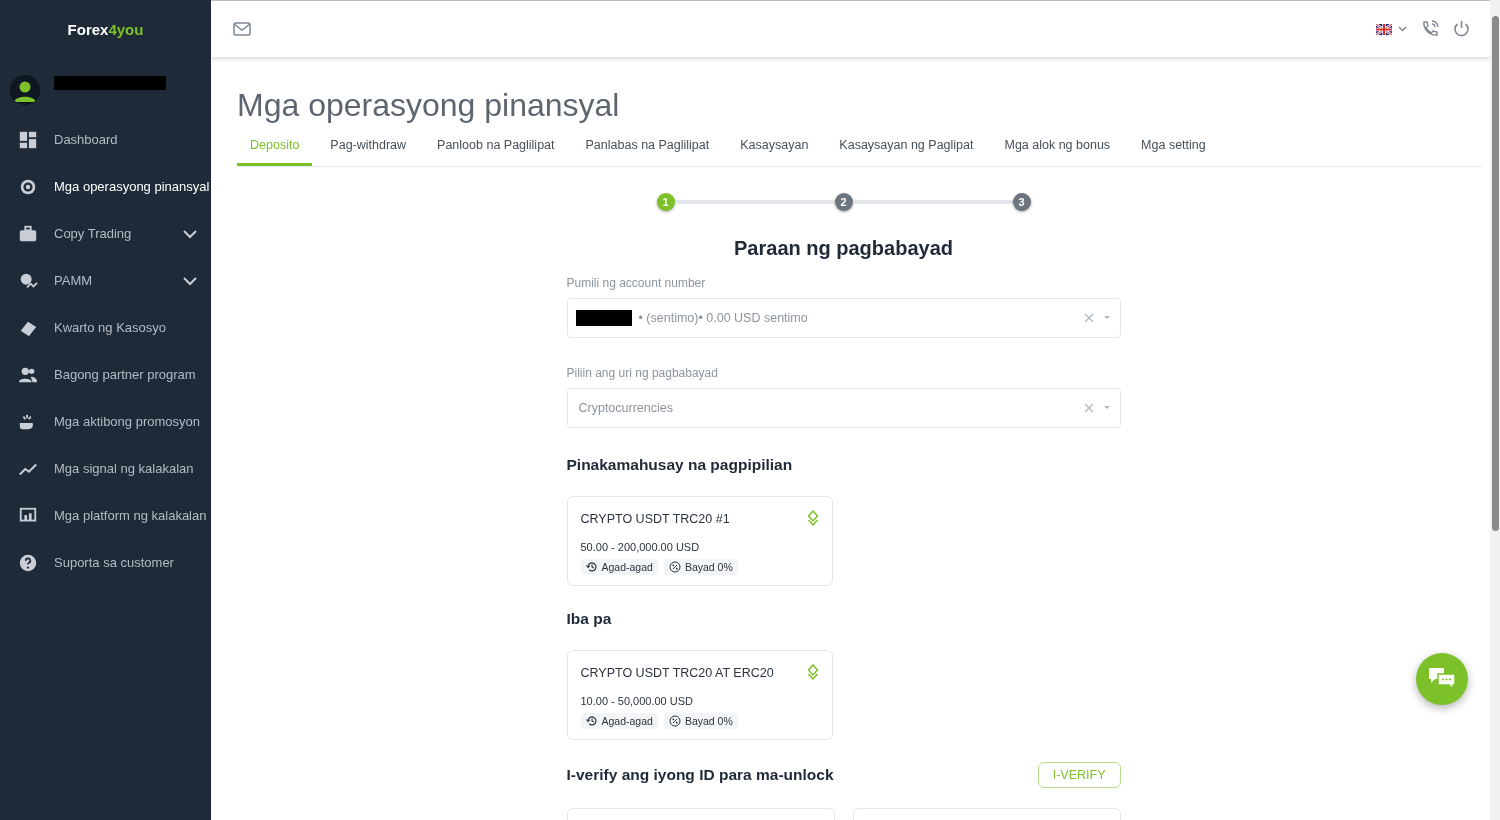  What do you see at coordinates (496, 152) in the screenshot?
I see `tab: Panloob na Paglilipat` at bounding box center [496, 152].